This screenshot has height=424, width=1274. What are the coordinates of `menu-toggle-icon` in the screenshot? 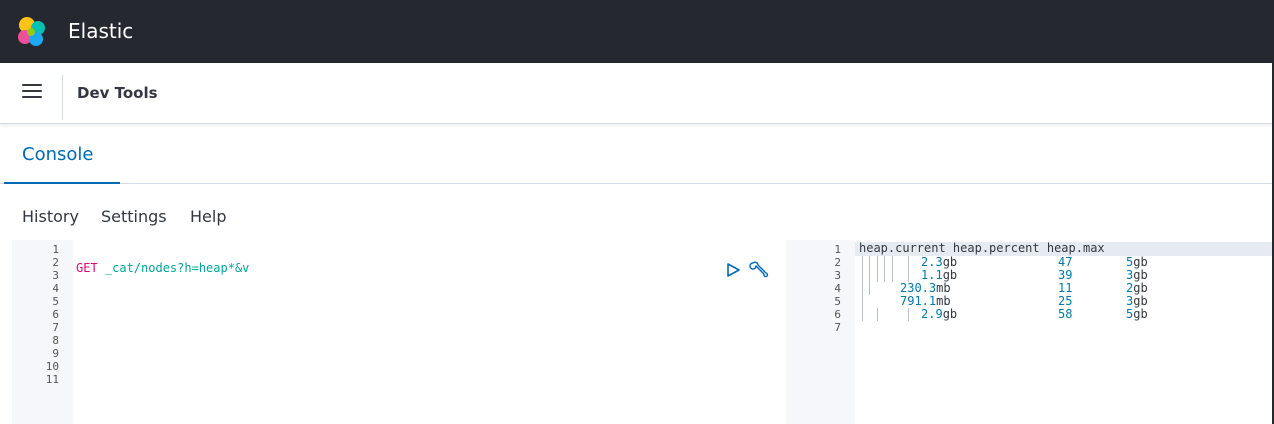 It's located at (32, 93).